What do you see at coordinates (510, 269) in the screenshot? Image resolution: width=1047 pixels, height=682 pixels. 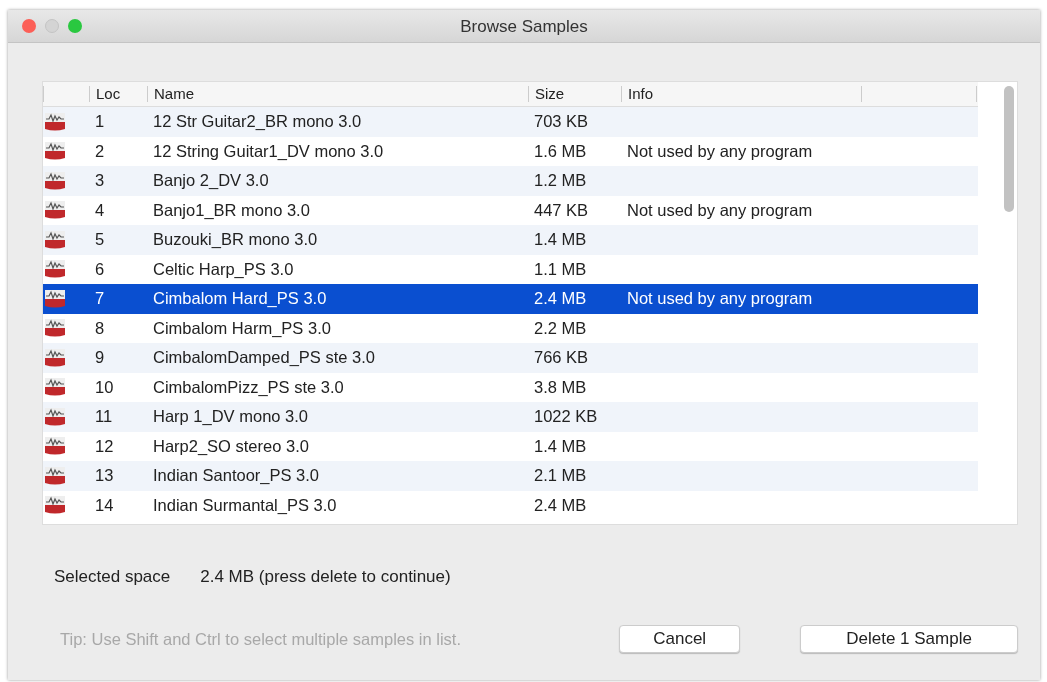 I see `table-row: 6 Celtic Harp_PS 3.0 1.1 MB` at bounding box center [510, 269].